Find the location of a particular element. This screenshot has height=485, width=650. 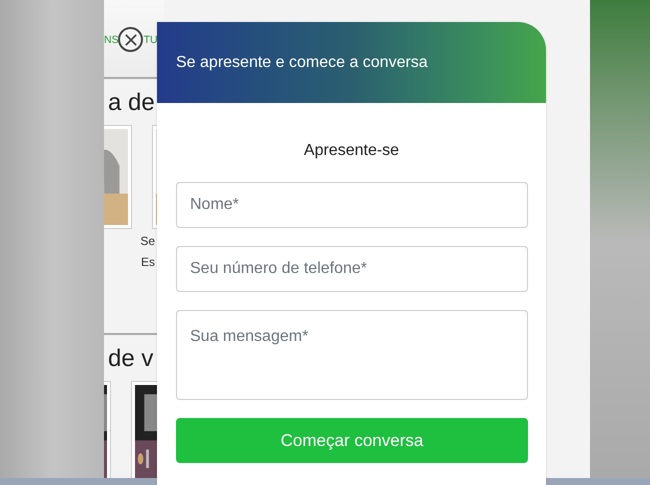

close-icon is located at coordinates (130, 40).